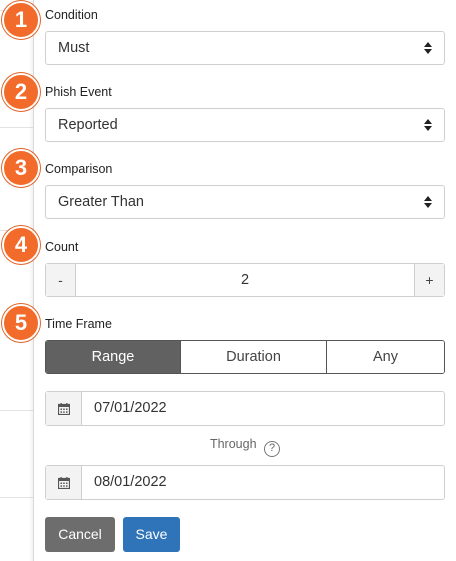 The width and height of the screenshot is (456, 561). I want to click on start-date-value: 07/01/2022, so click(124, 408).